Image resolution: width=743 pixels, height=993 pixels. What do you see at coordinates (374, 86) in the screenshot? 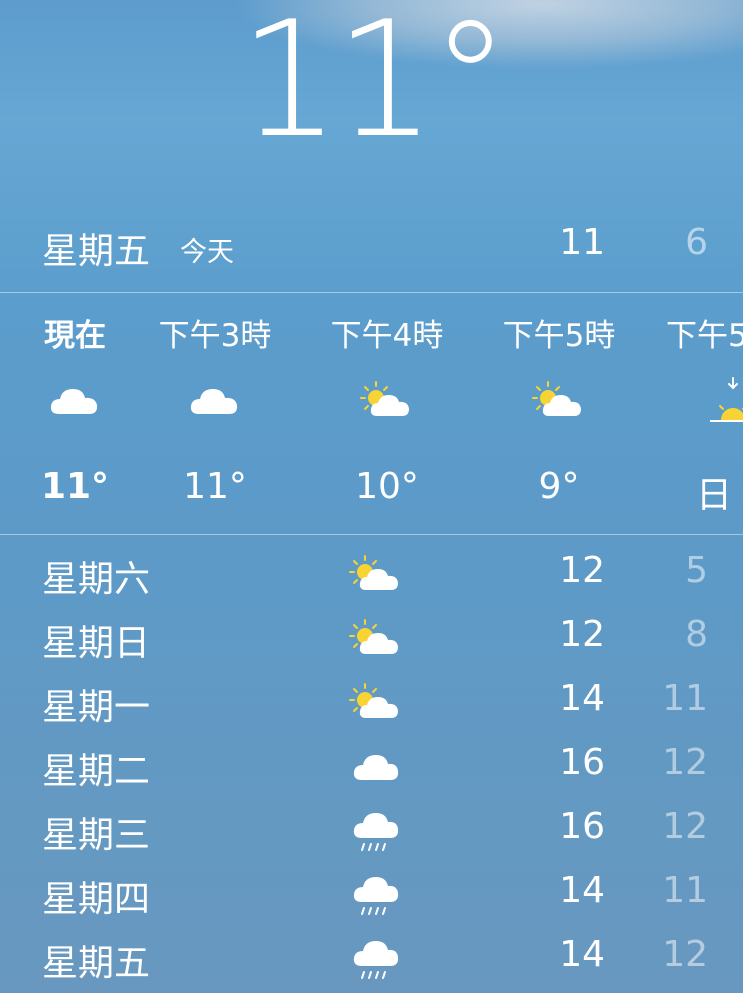
I see `current-temperature: 11°` at bounding box center [374, 86].